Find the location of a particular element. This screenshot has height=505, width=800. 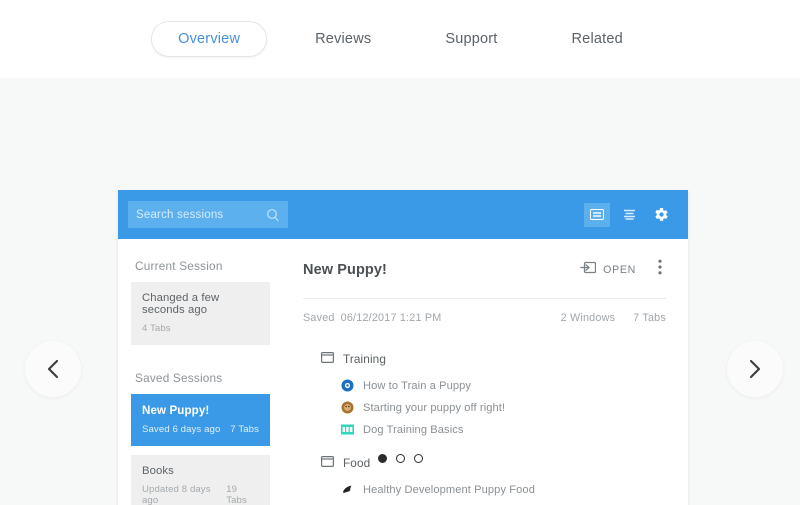

detailed-list-view-icon is located at coordinates (629, 215).